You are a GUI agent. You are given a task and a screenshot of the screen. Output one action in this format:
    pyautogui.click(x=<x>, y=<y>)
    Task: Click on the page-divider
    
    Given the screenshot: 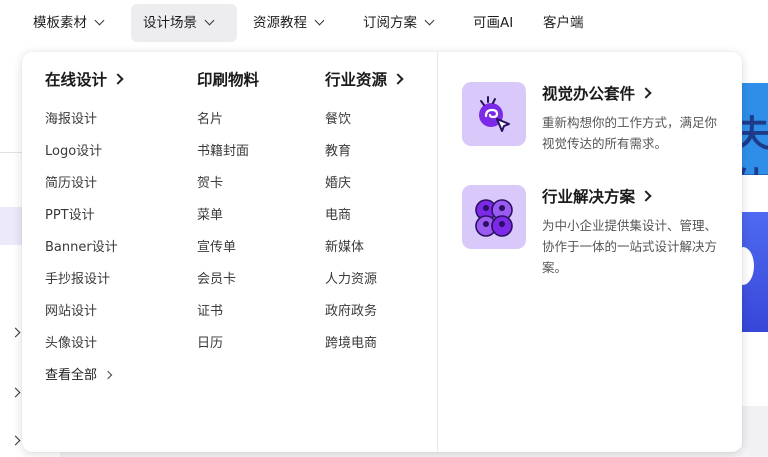 What is the action you would take?
    pyautogui.click(x=11, y=152)
    